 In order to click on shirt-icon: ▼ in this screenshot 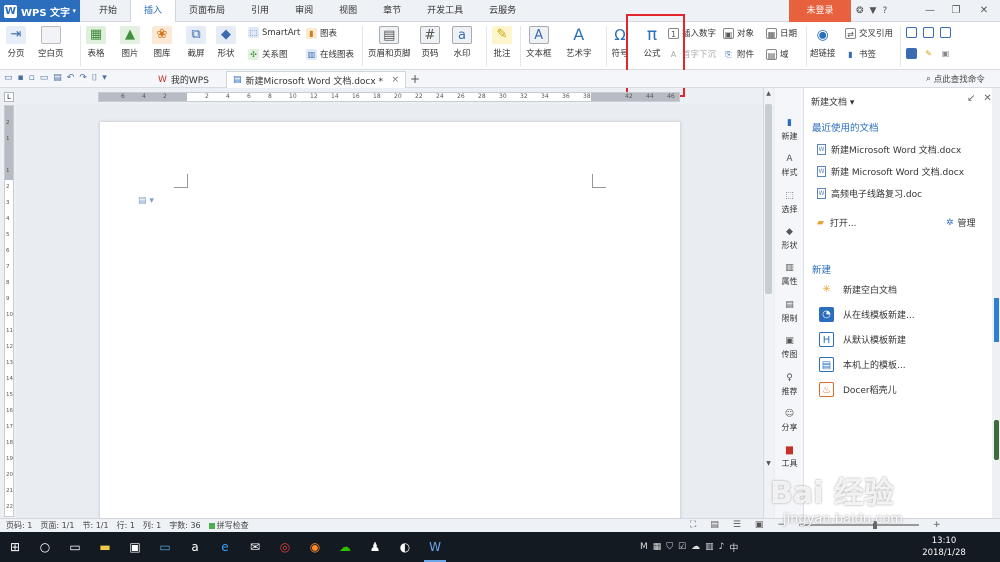, I will do `click(873, 11)`.